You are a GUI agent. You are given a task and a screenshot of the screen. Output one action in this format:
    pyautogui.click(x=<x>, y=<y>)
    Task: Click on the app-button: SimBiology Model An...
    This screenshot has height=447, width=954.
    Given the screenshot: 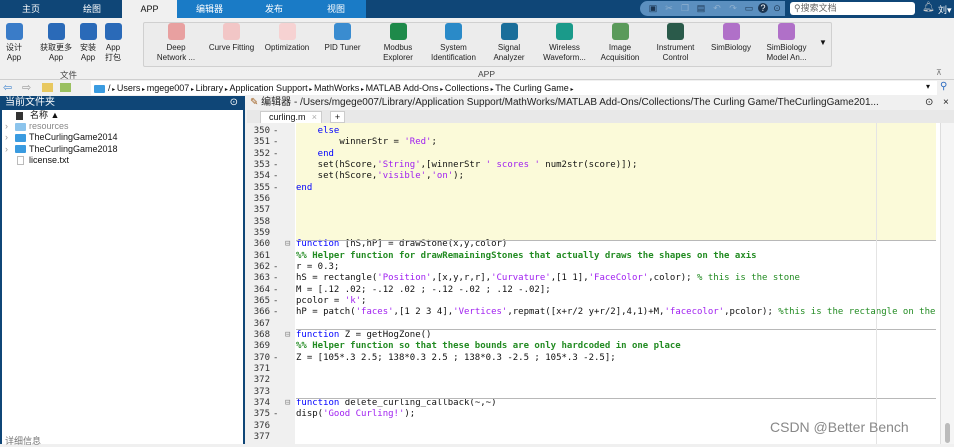 What is the action you would take?
    pyautogui.click(x=787, y=43)
    